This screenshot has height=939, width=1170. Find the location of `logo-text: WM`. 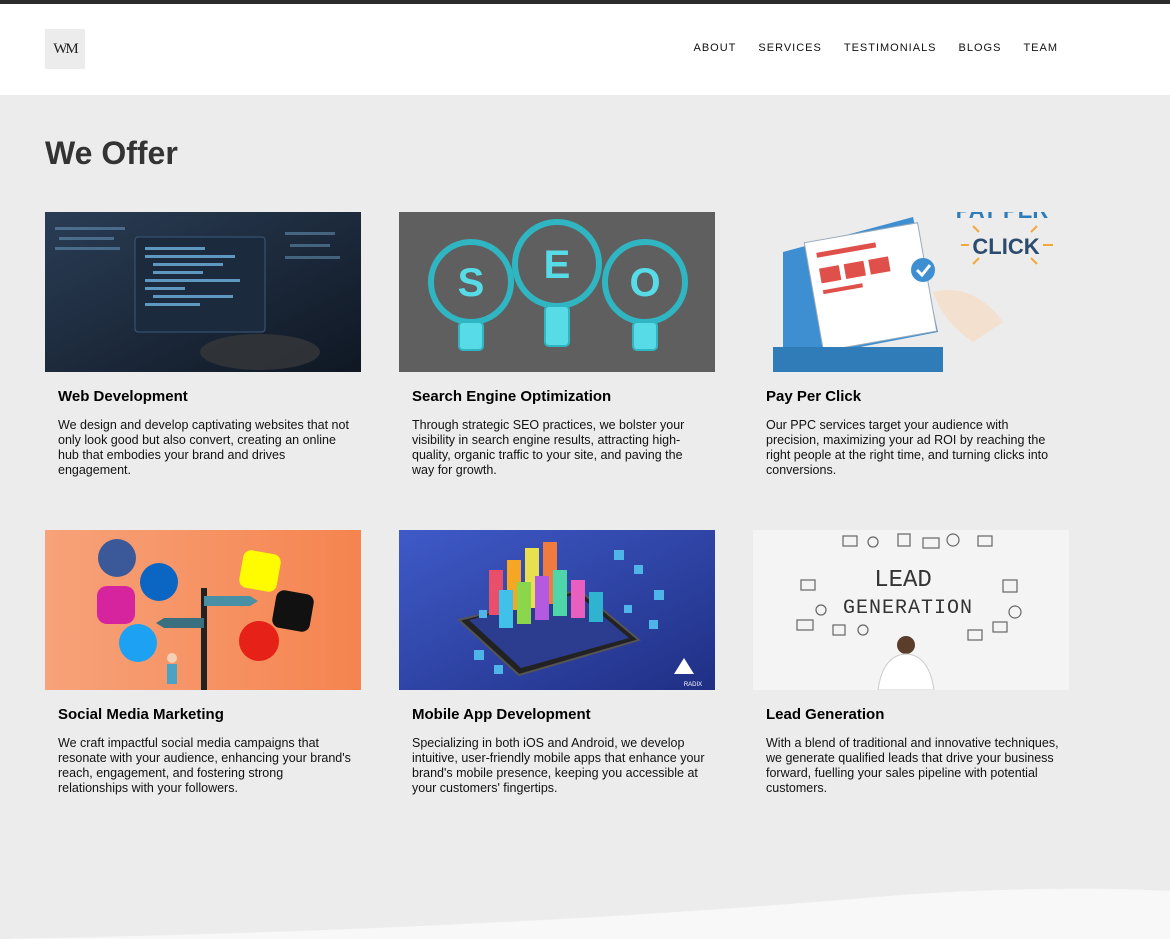

logo-text: WM is located at coordinates (65, 48).